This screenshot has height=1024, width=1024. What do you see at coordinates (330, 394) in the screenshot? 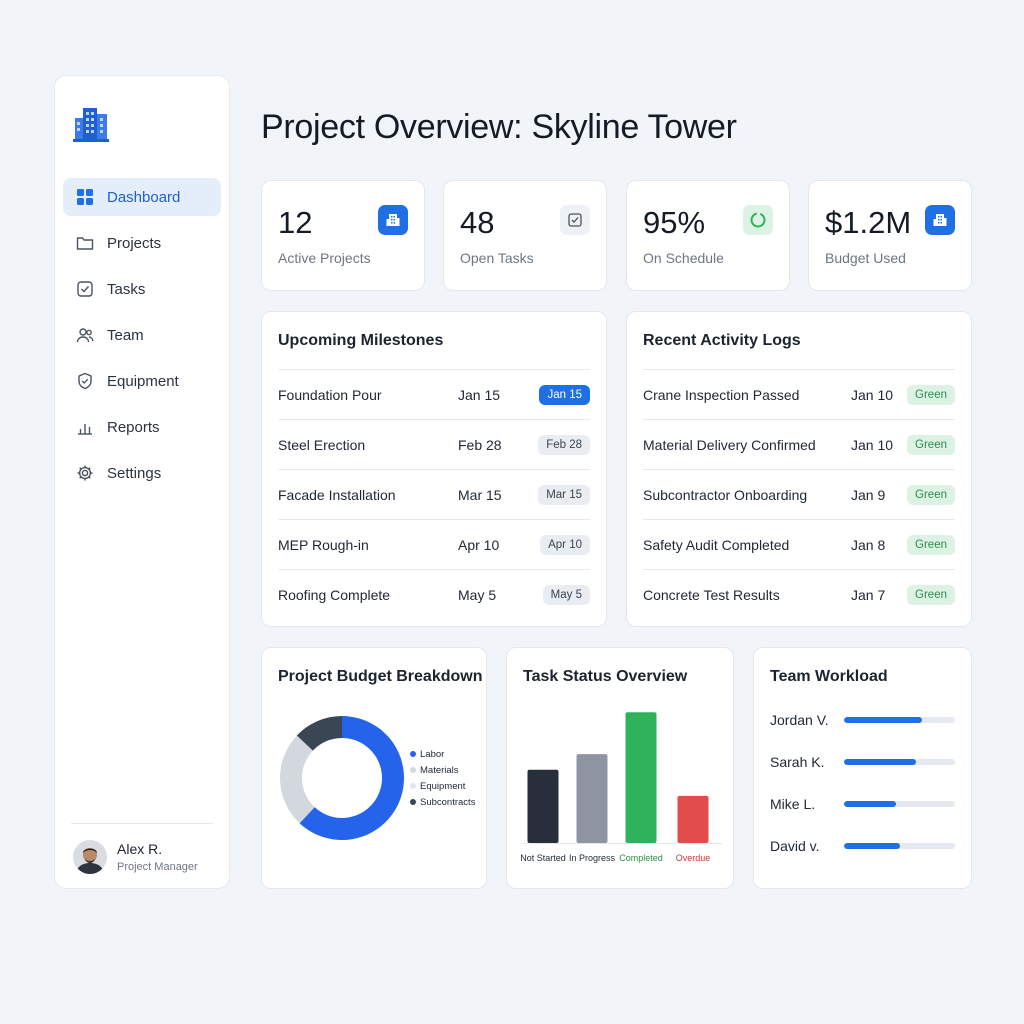
I see `milestone-name: Foundation Pour` at bounding box center [330, 394].